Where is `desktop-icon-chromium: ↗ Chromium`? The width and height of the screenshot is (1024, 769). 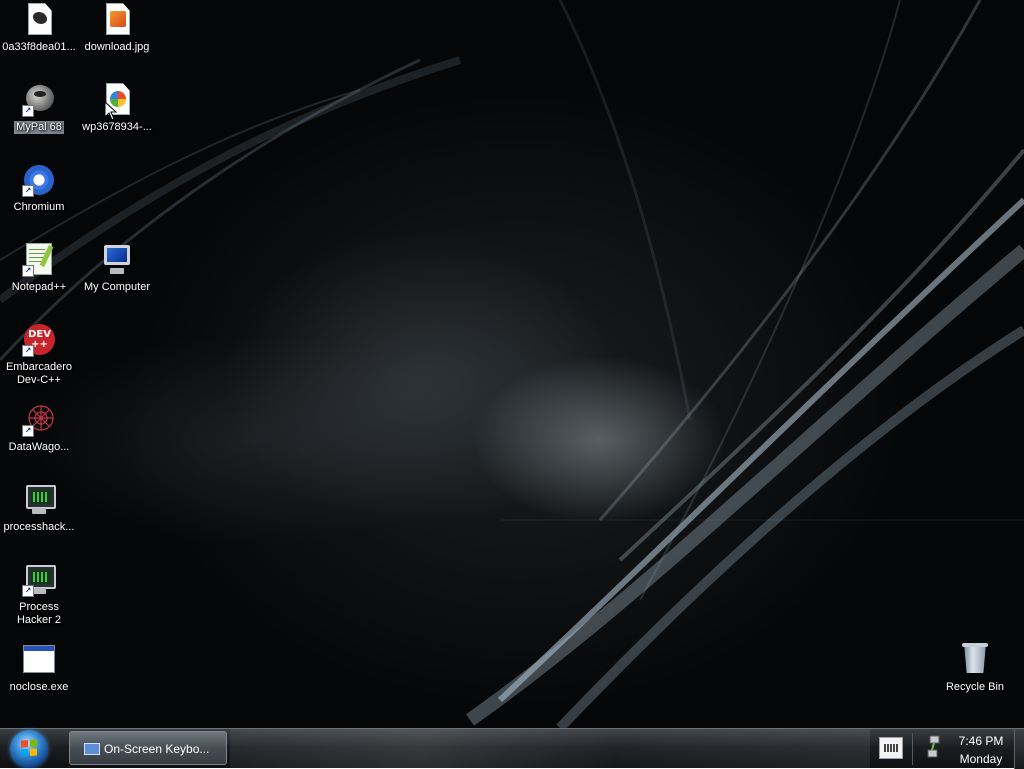 desktop-icon-chromium: ↗ Chromium is located at coordinates (39, 189).